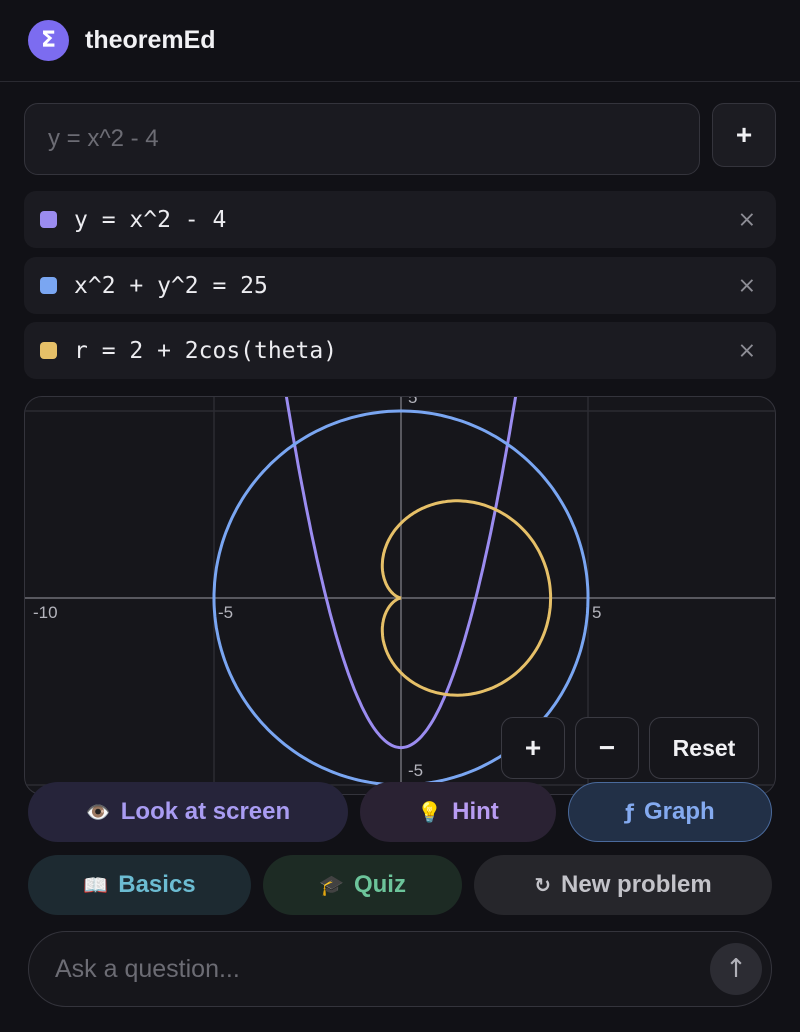 The height and width of the screenshot is (1032, 800). Describe the element at coordinates (205, 811) in the screenshot. I see `look-at-screen-label: Look at screen` at that location.